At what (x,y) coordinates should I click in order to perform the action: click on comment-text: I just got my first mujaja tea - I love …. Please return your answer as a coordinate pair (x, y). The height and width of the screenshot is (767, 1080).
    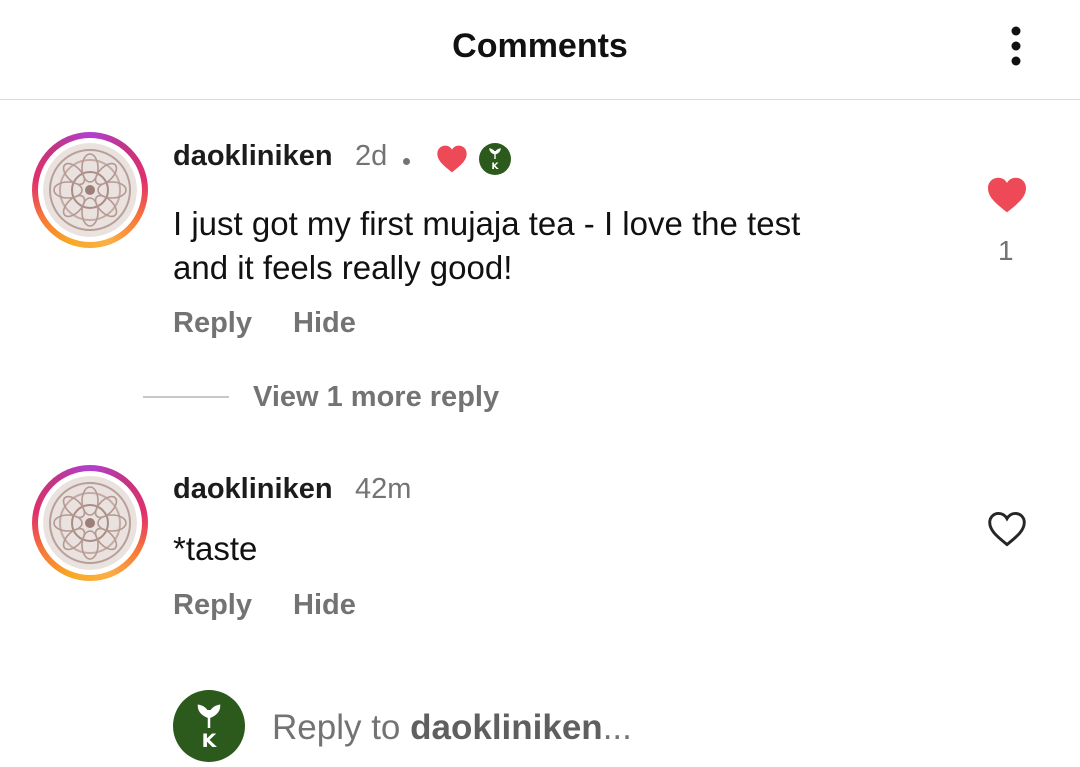
    Looking at the image, I should click on (486, 246).